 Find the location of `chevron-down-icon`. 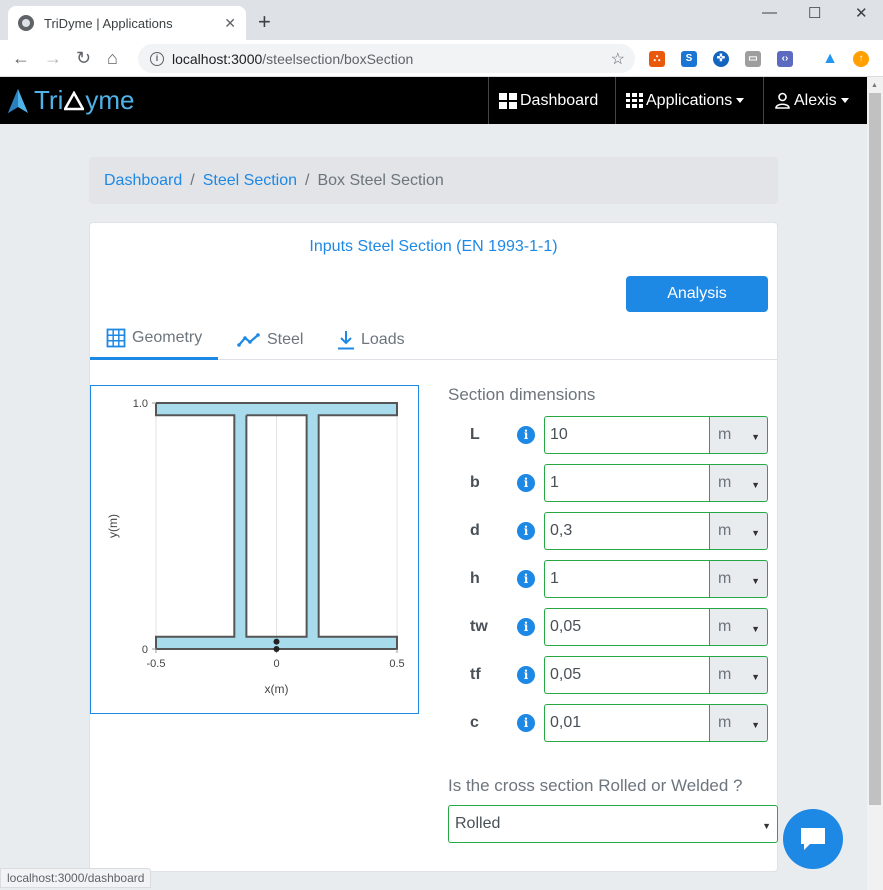

chevron-down-icon is located at coordinates (844, 100).